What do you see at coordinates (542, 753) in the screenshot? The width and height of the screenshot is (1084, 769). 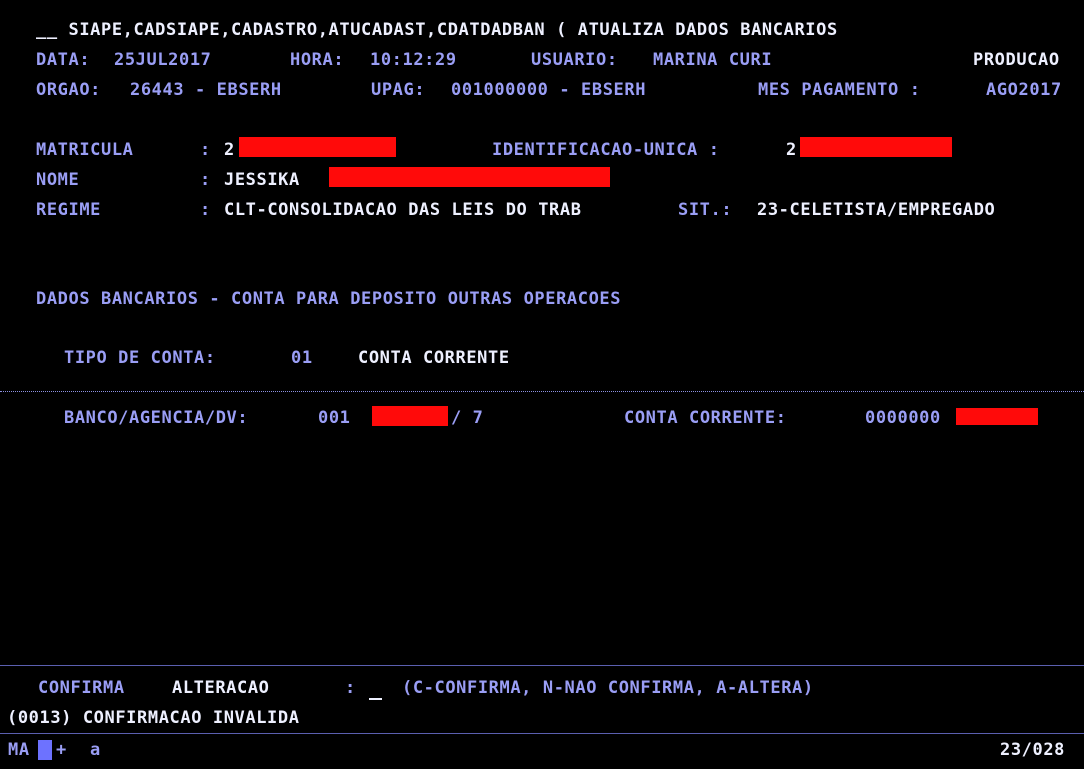 I see `status-bar` at bounding box center [542, 753].